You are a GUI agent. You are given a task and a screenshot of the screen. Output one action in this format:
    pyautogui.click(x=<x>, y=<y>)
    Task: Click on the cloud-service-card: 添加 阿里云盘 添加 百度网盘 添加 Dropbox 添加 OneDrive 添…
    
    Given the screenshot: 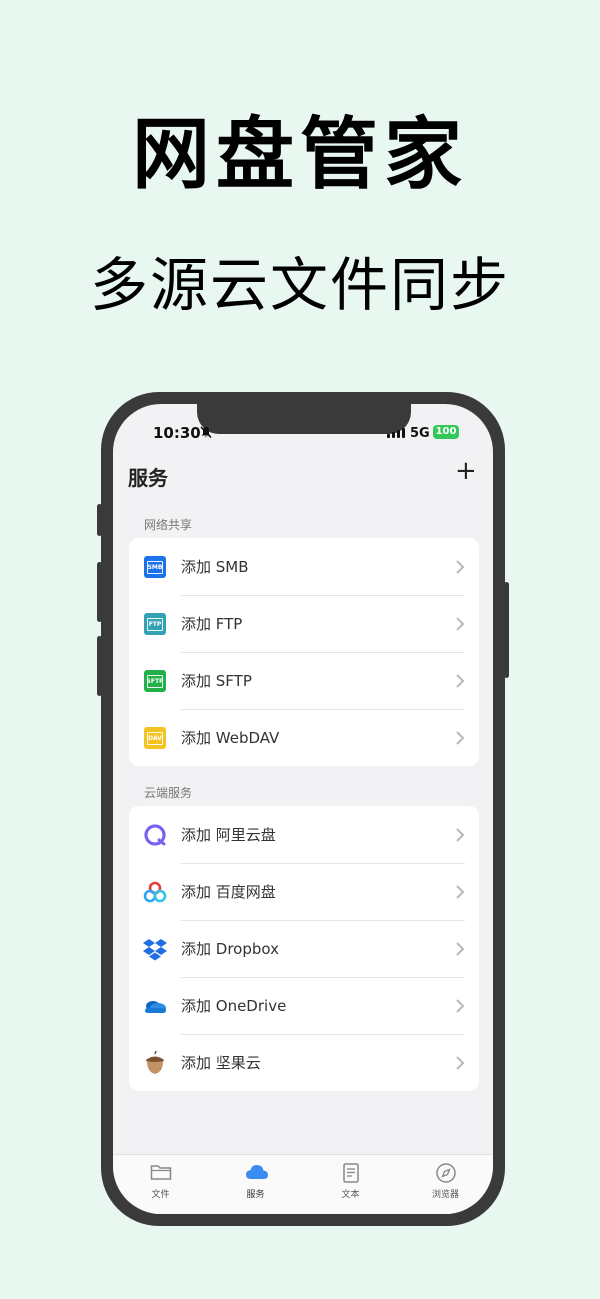 What is the action you would take?
    pyautogui.click(x=304, y=948)
    